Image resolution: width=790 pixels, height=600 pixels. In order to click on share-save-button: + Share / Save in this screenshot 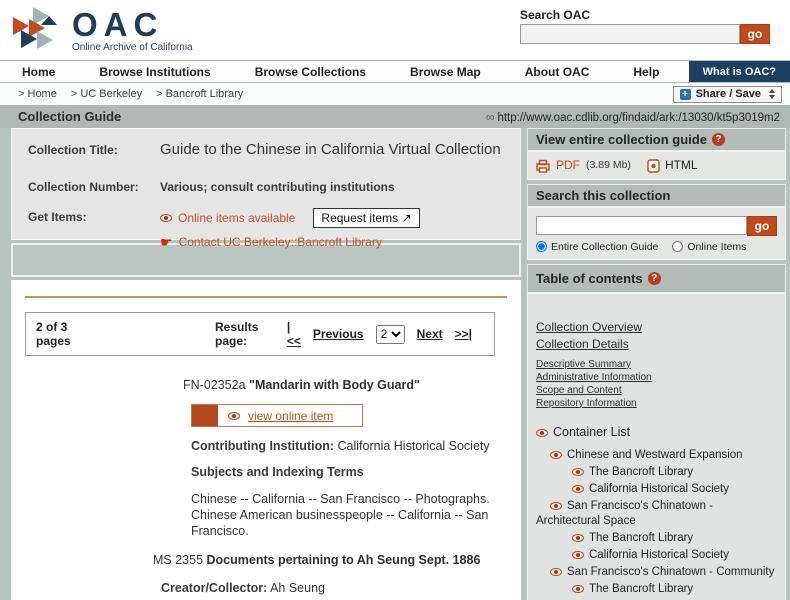, I will do `click(727, 94)`.